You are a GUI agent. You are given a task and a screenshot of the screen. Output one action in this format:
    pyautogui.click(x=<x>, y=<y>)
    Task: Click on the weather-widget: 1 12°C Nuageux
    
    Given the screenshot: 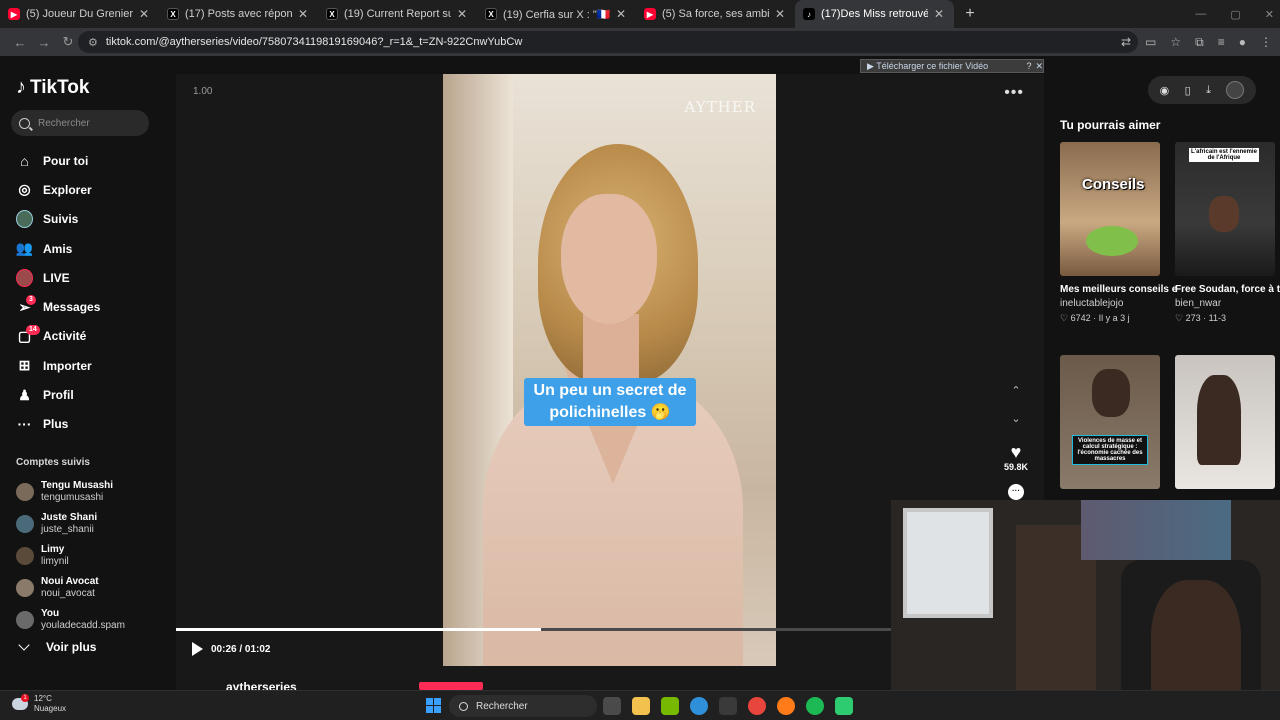 What is the action you would take?
    pyautogui.click(x=39, y=704)
    